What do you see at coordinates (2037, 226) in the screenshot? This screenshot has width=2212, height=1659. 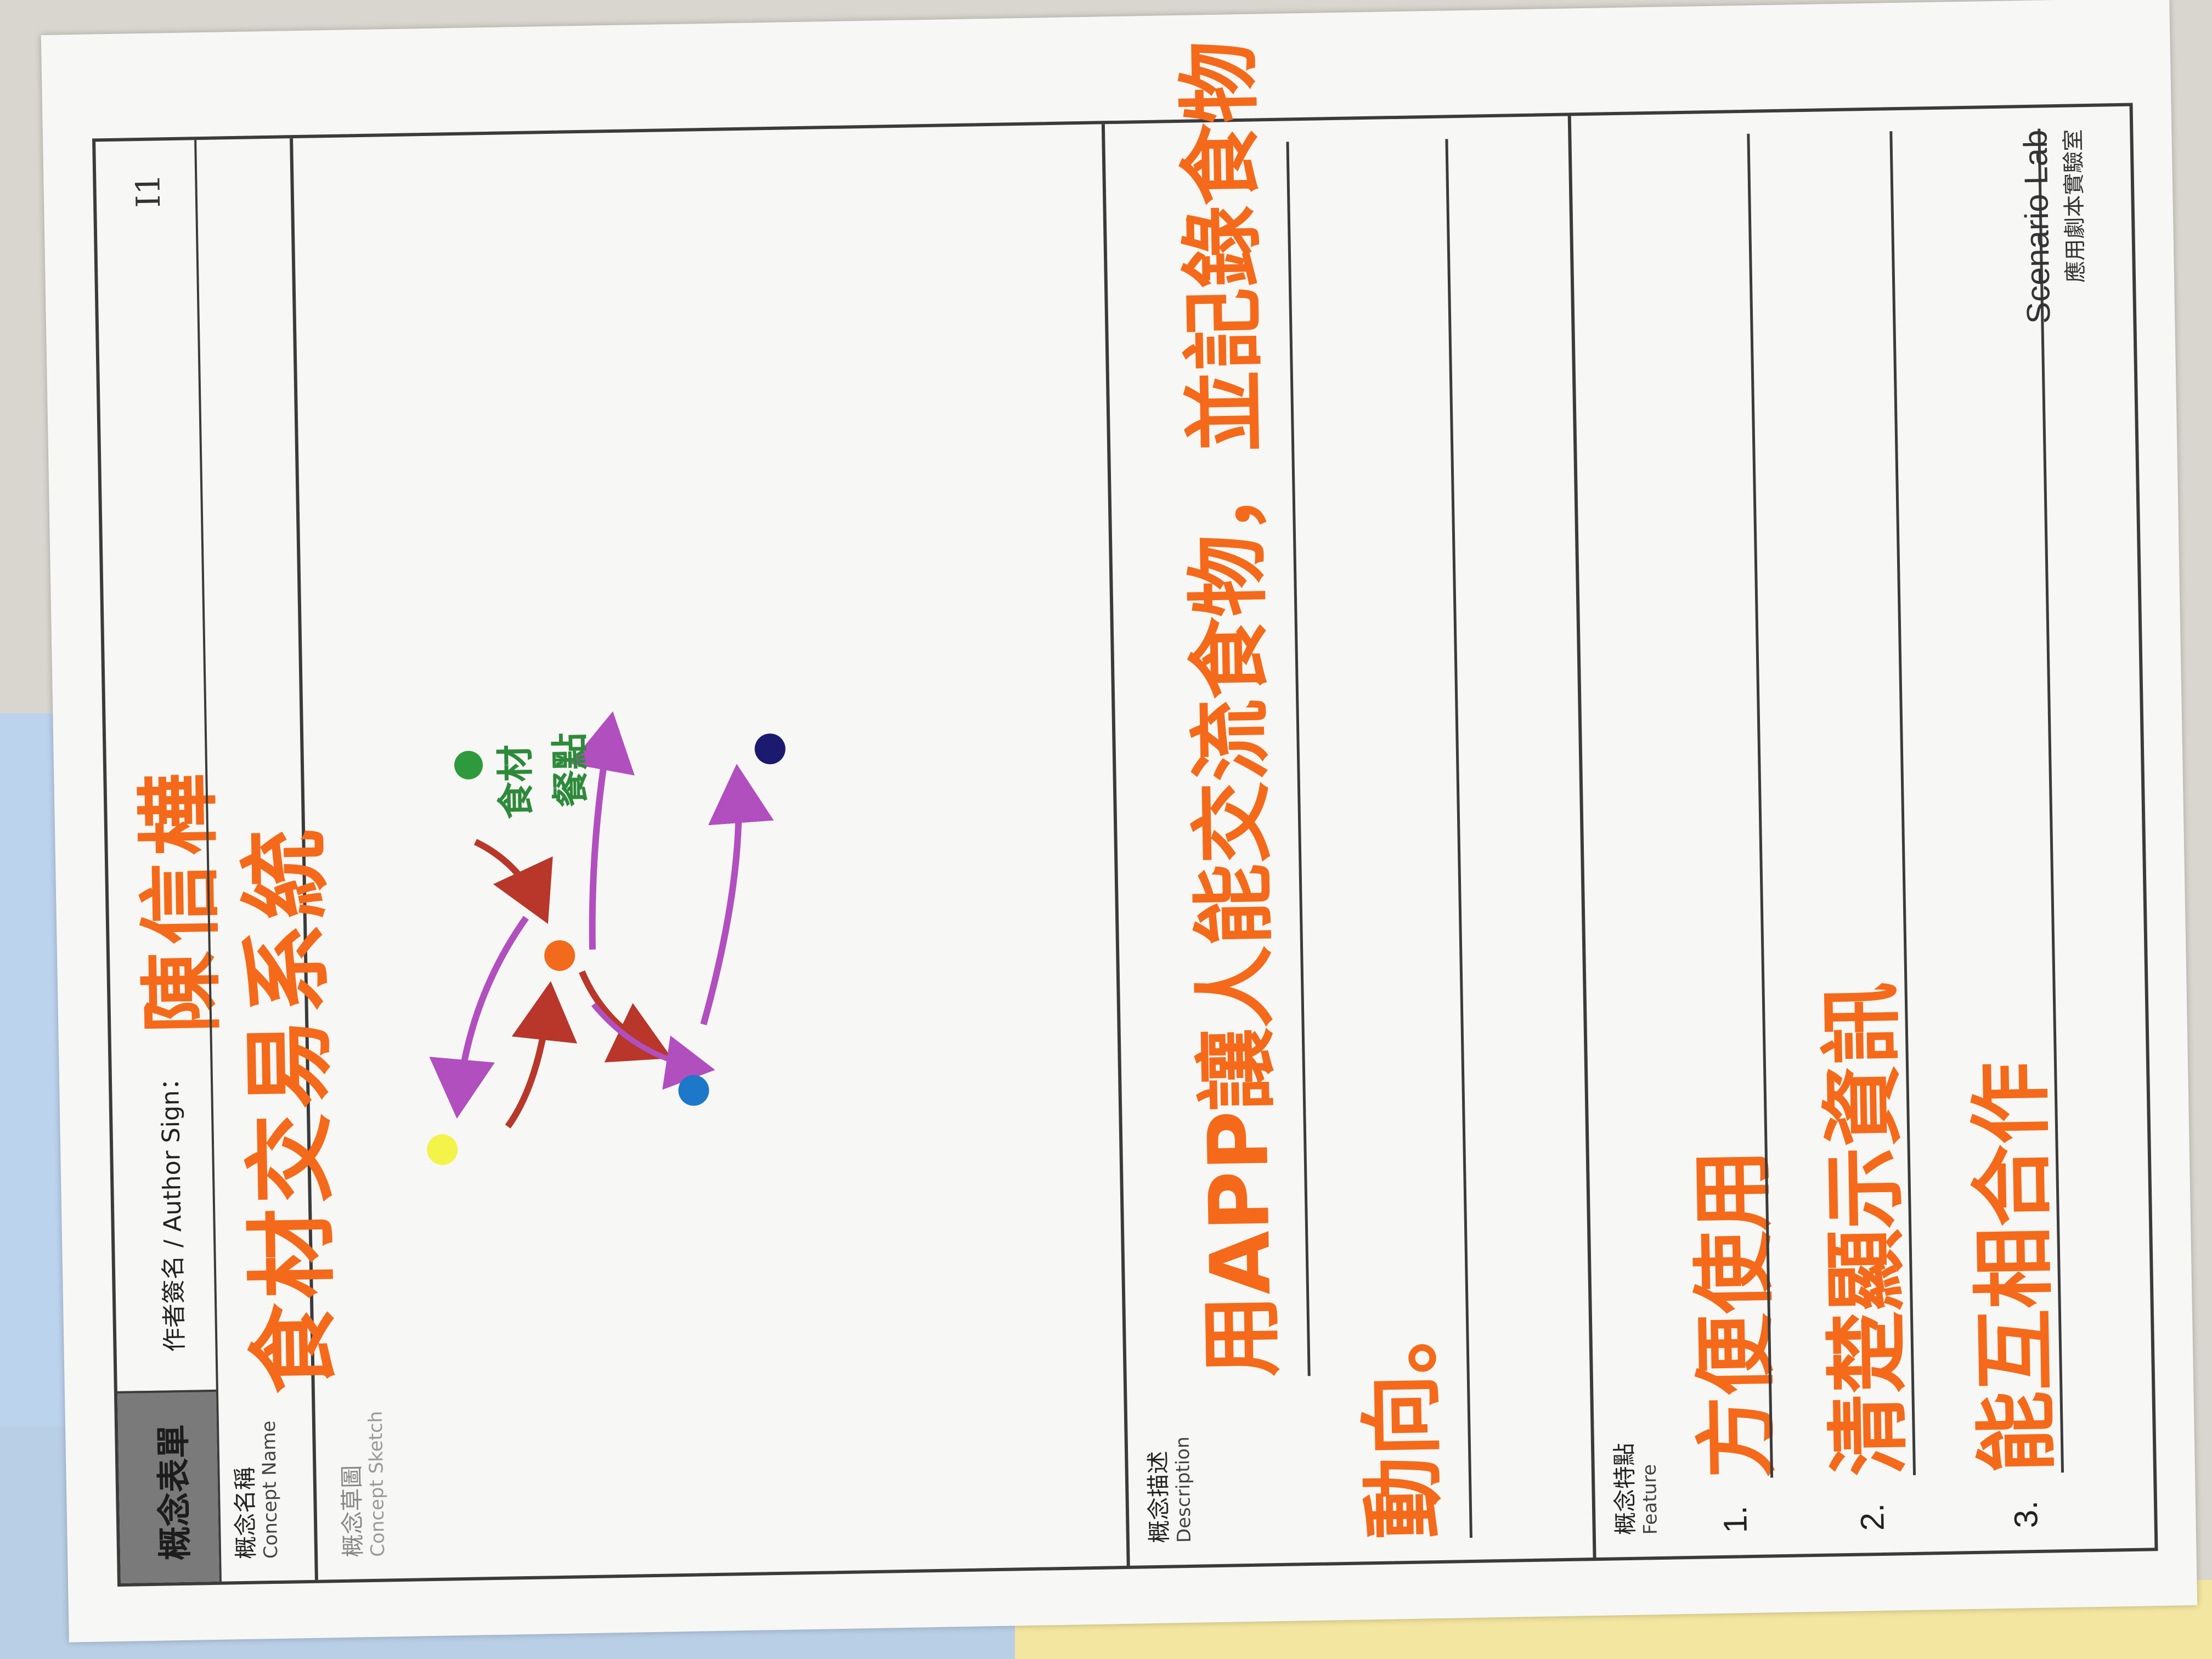 I see `brand-name: Scenario Lab` at bounding box center [2037, 226].